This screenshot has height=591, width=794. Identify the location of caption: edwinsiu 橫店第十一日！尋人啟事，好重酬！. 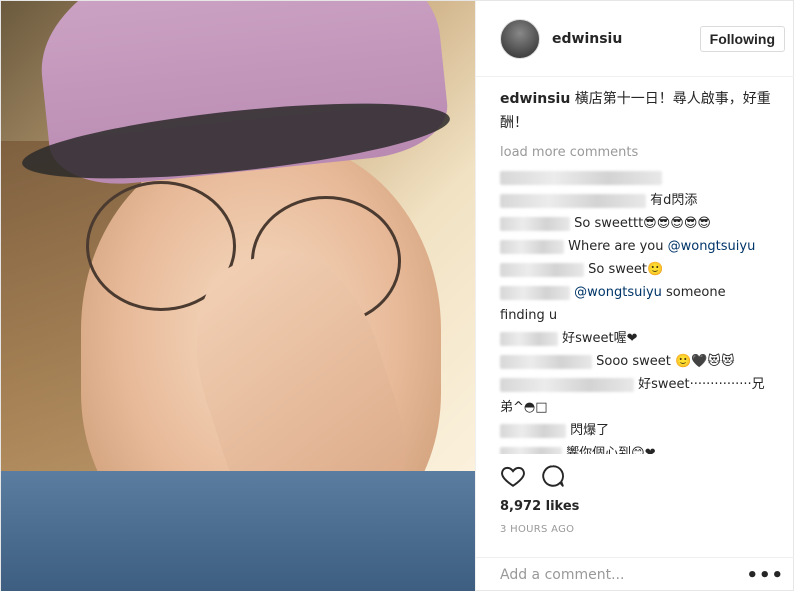
(635, 111).